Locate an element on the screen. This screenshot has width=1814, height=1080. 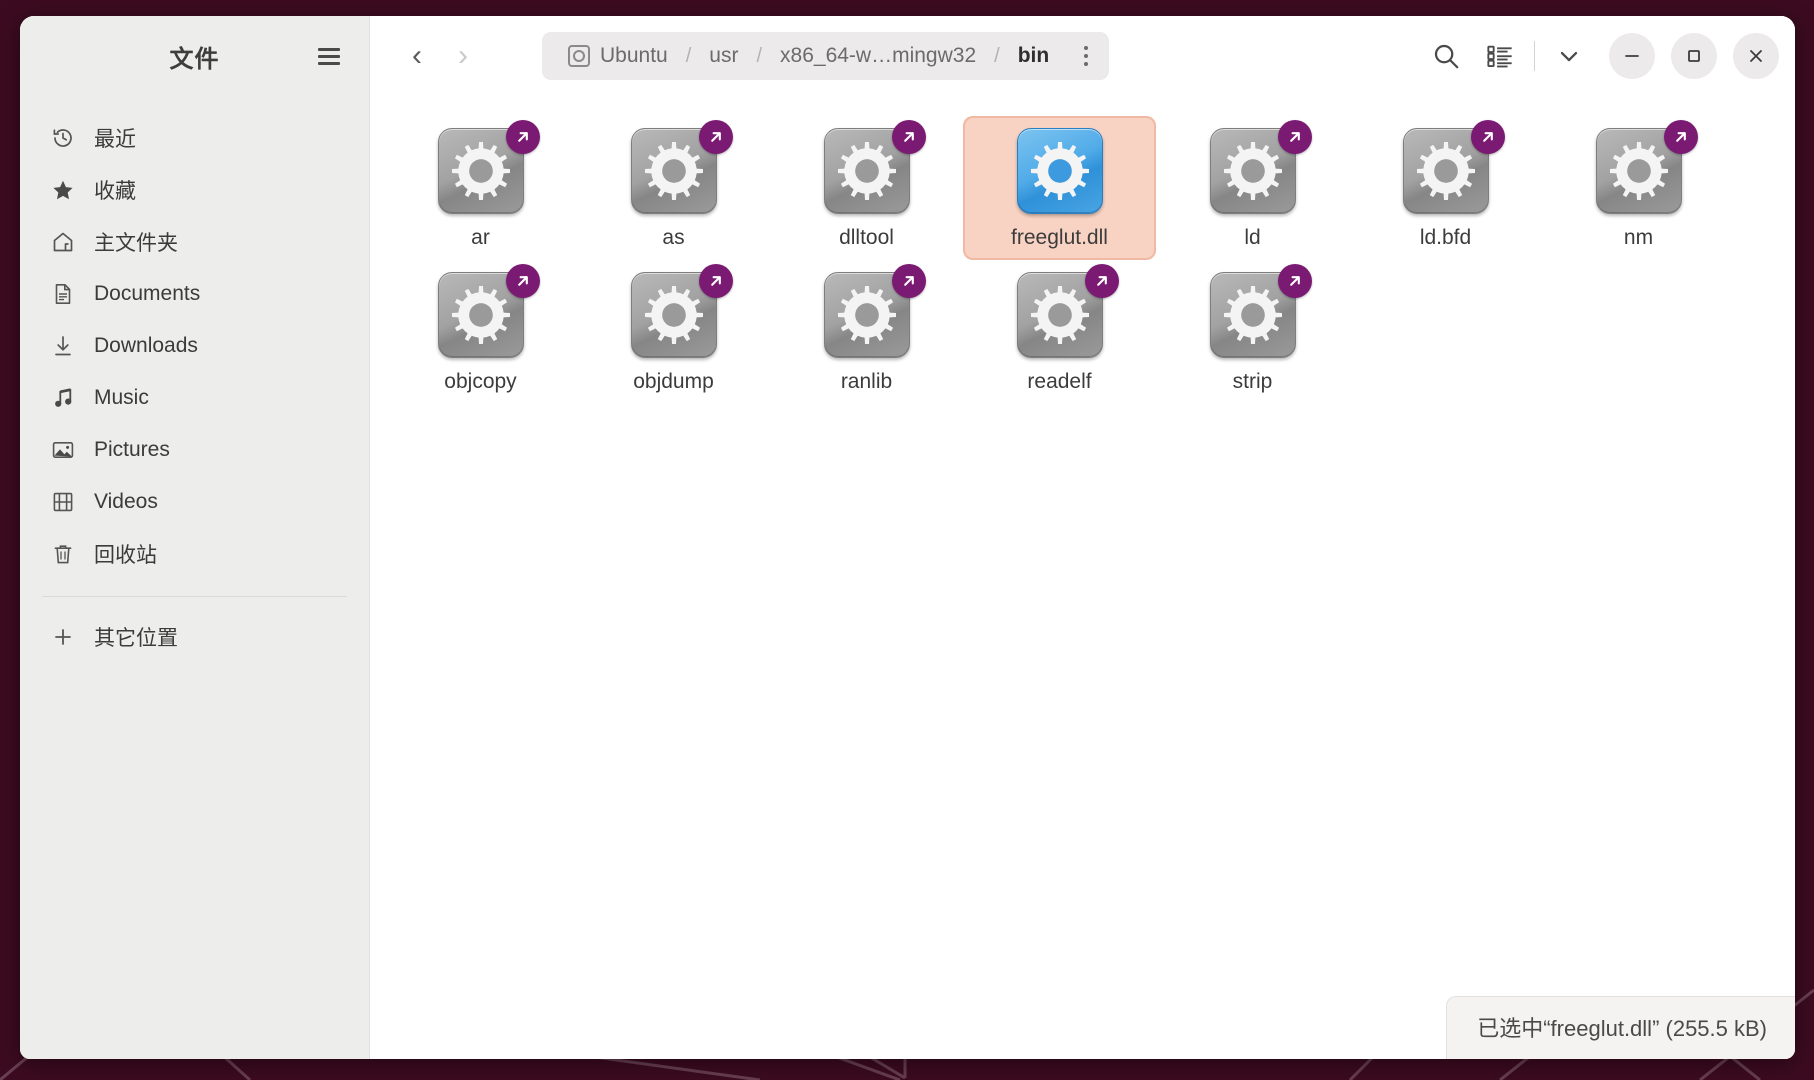
toolbar-divider is located at coordinates (1534, 56).